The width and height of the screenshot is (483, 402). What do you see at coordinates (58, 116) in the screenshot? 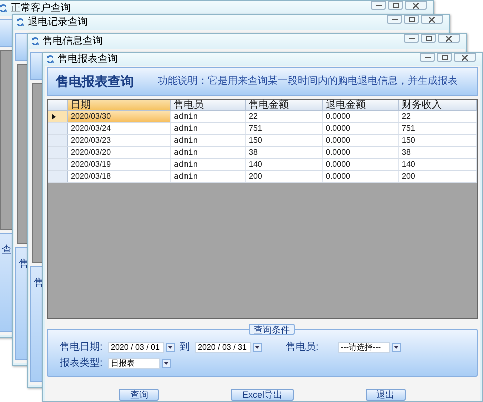
I see `row-header` at bounding box center [58, 116].